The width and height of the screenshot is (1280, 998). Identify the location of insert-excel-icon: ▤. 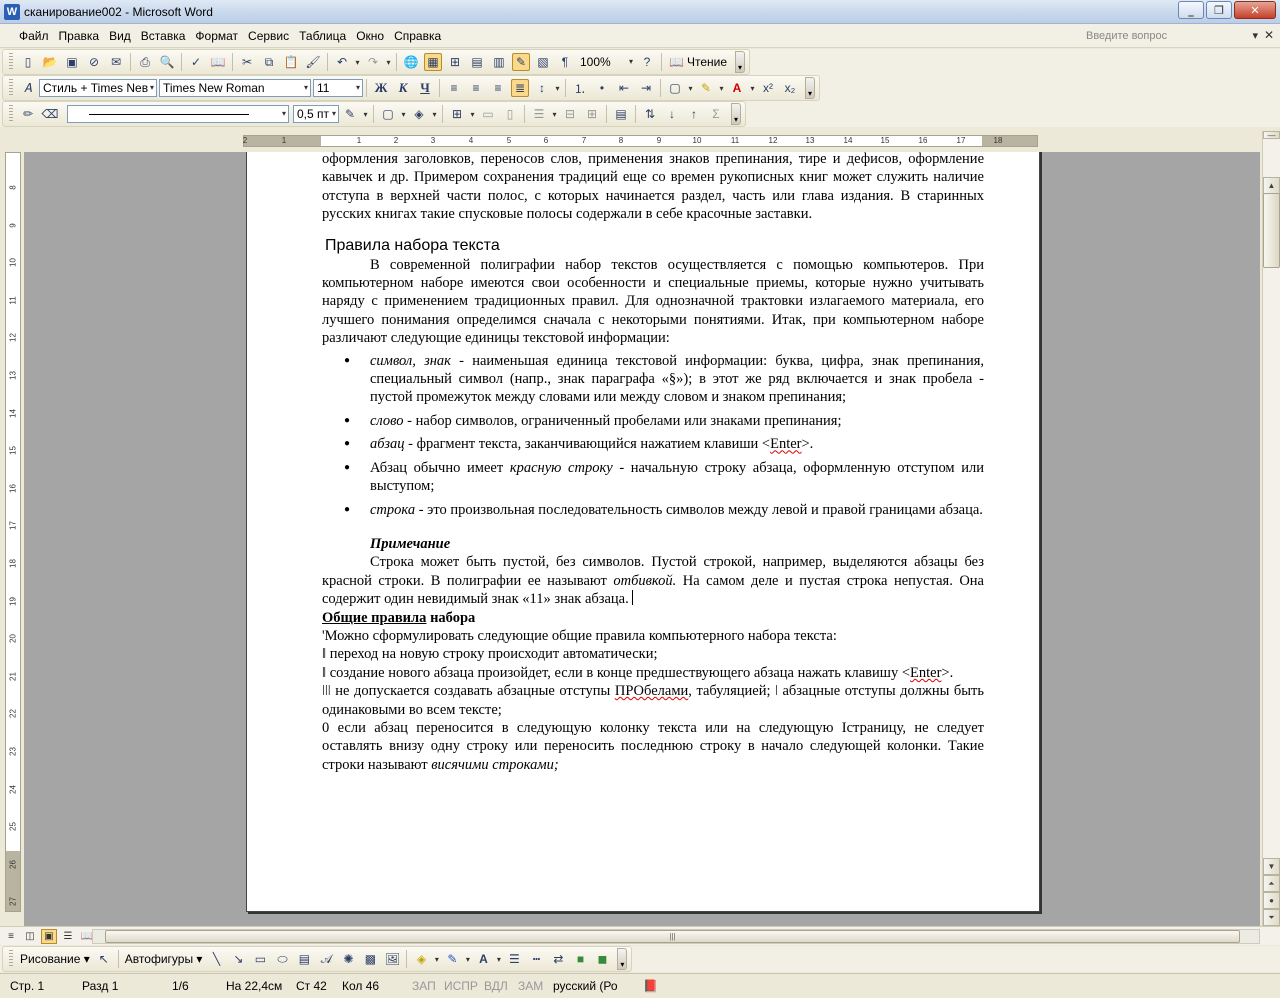
(477, 62).